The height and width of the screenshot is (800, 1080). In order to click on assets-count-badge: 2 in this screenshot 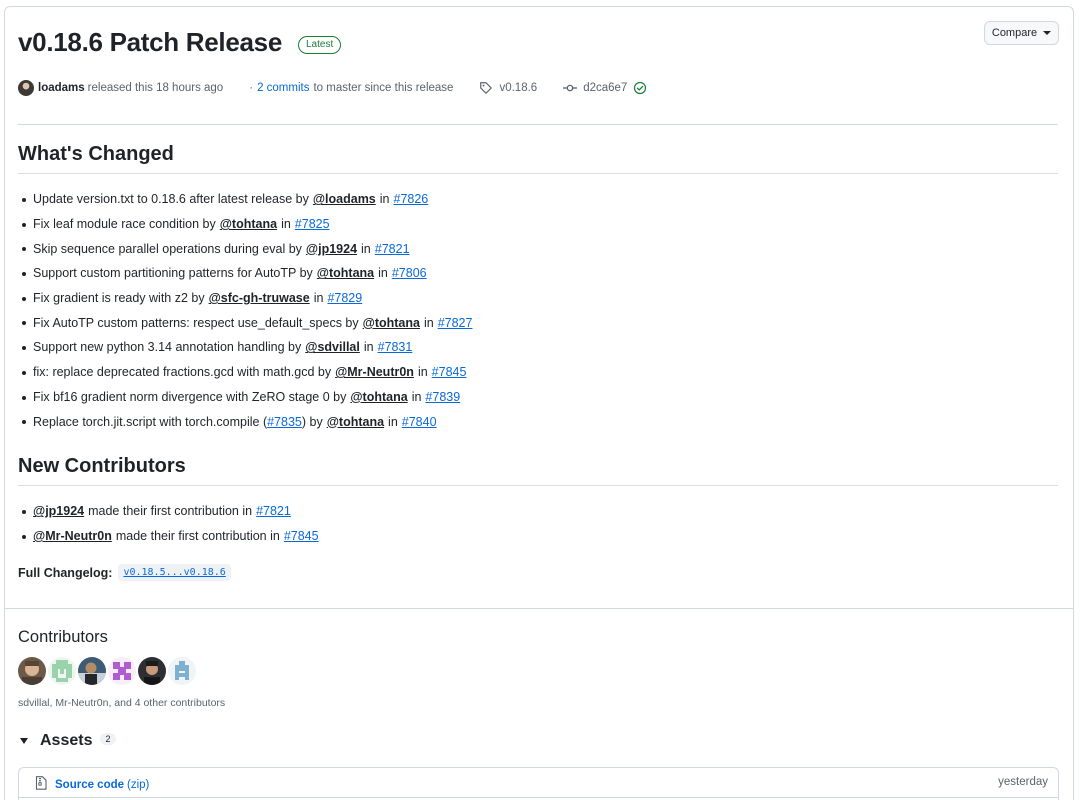, I will do `click(108, 739)`.